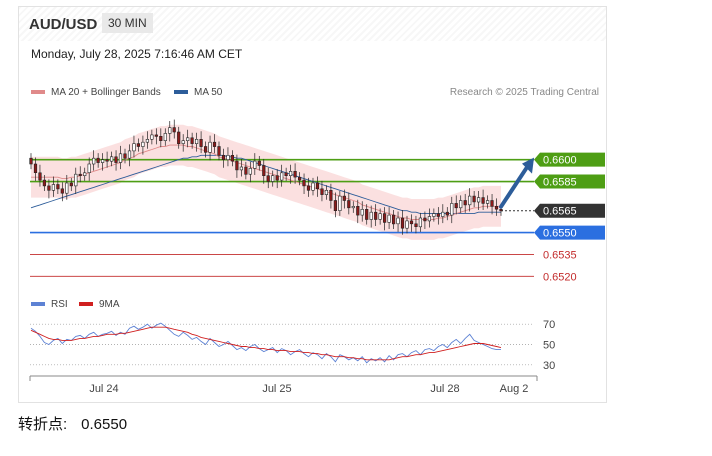 This screenshot has width=712, height=456. I want to click on x-tick-label: Jul 24, so click(103, 389).